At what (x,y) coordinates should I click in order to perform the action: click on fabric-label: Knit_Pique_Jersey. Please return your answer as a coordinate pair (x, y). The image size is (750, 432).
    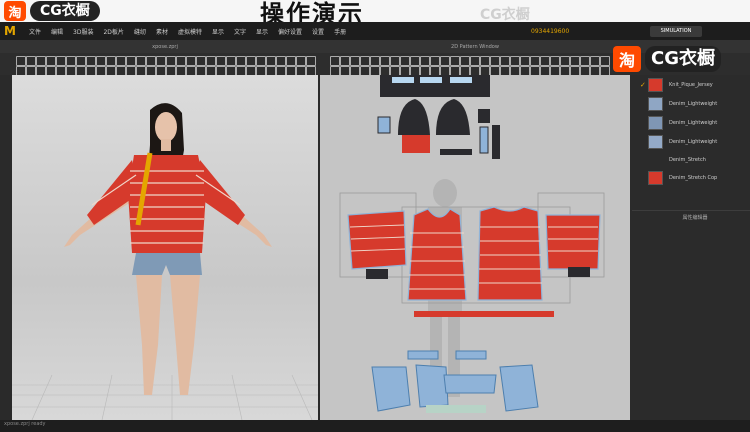
    Looking at the image, I should click on (691, 85).